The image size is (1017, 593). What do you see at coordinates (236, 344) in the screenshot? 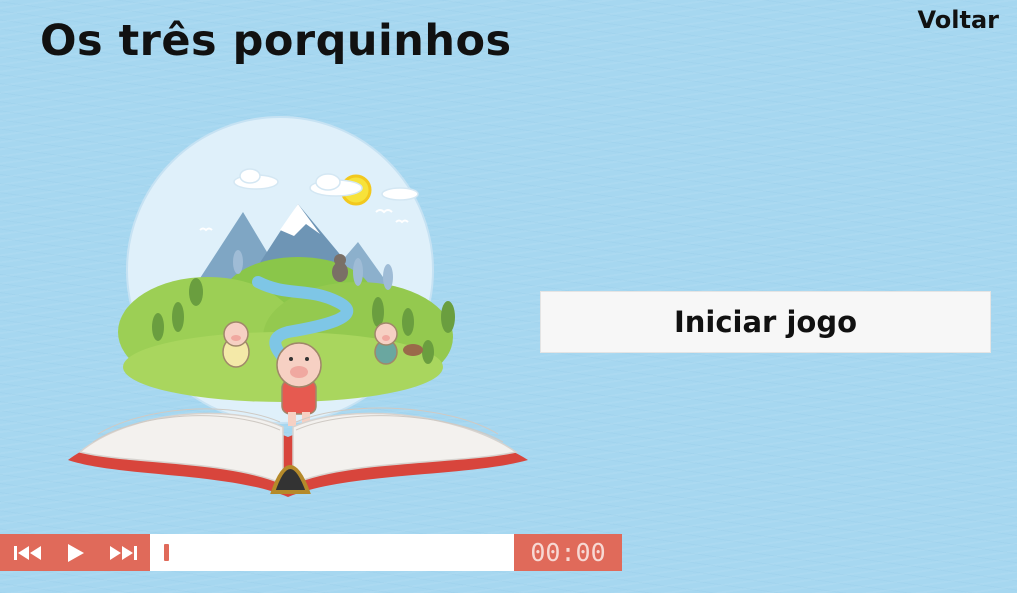
I see `pig-left` at bounding box center [236, 344].